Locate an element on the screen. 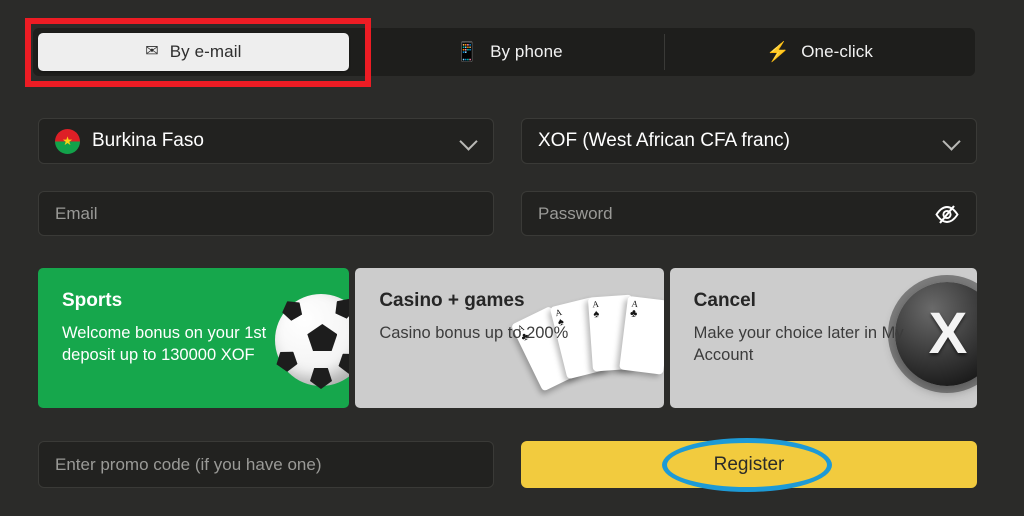 The height and width of the screenshot is (516, 1024). registration-method-tabs: ✉ By e-mail 📱 By phone ⚡ One-click is located at coordinates (504, 52).